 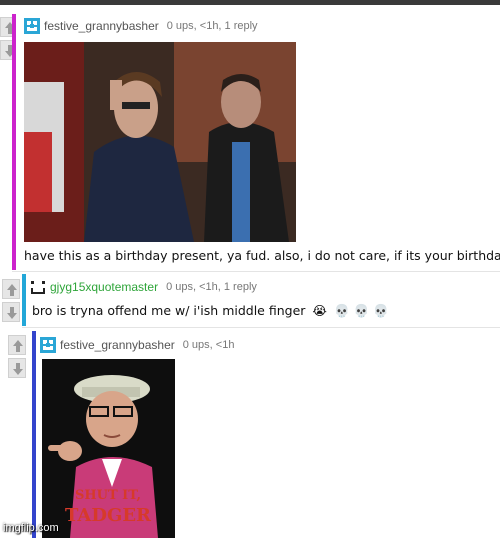 I want to click on comment-header: festive_grannybasher 0 ups, <1h, 1 reply, so click(x=141, y=26).